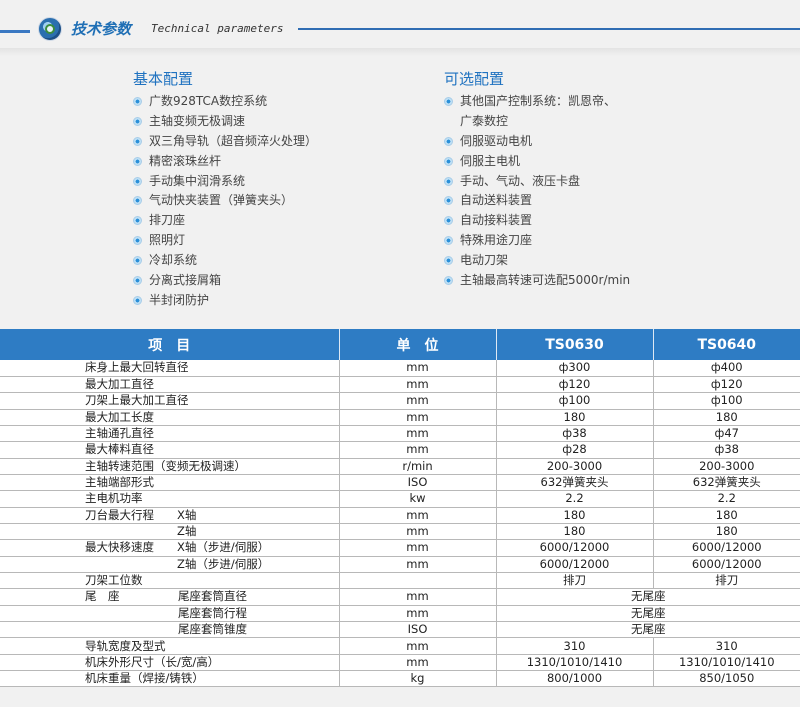 The image size is (800, 707). I want to click on cell-ts0630: 800/1000, so click(575, 679).